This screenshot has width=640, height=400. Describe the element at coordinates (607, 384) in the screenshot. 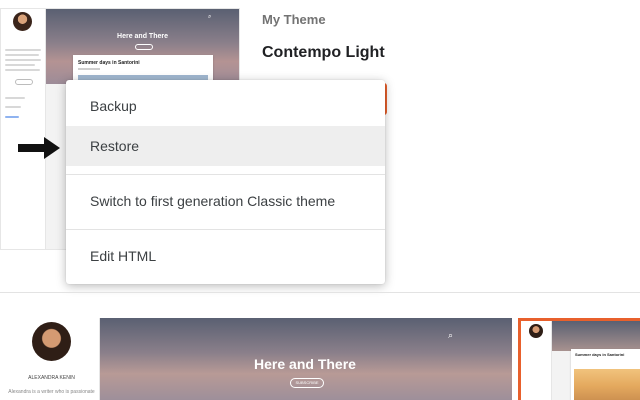

I see `gallery2-post-image` at that location.